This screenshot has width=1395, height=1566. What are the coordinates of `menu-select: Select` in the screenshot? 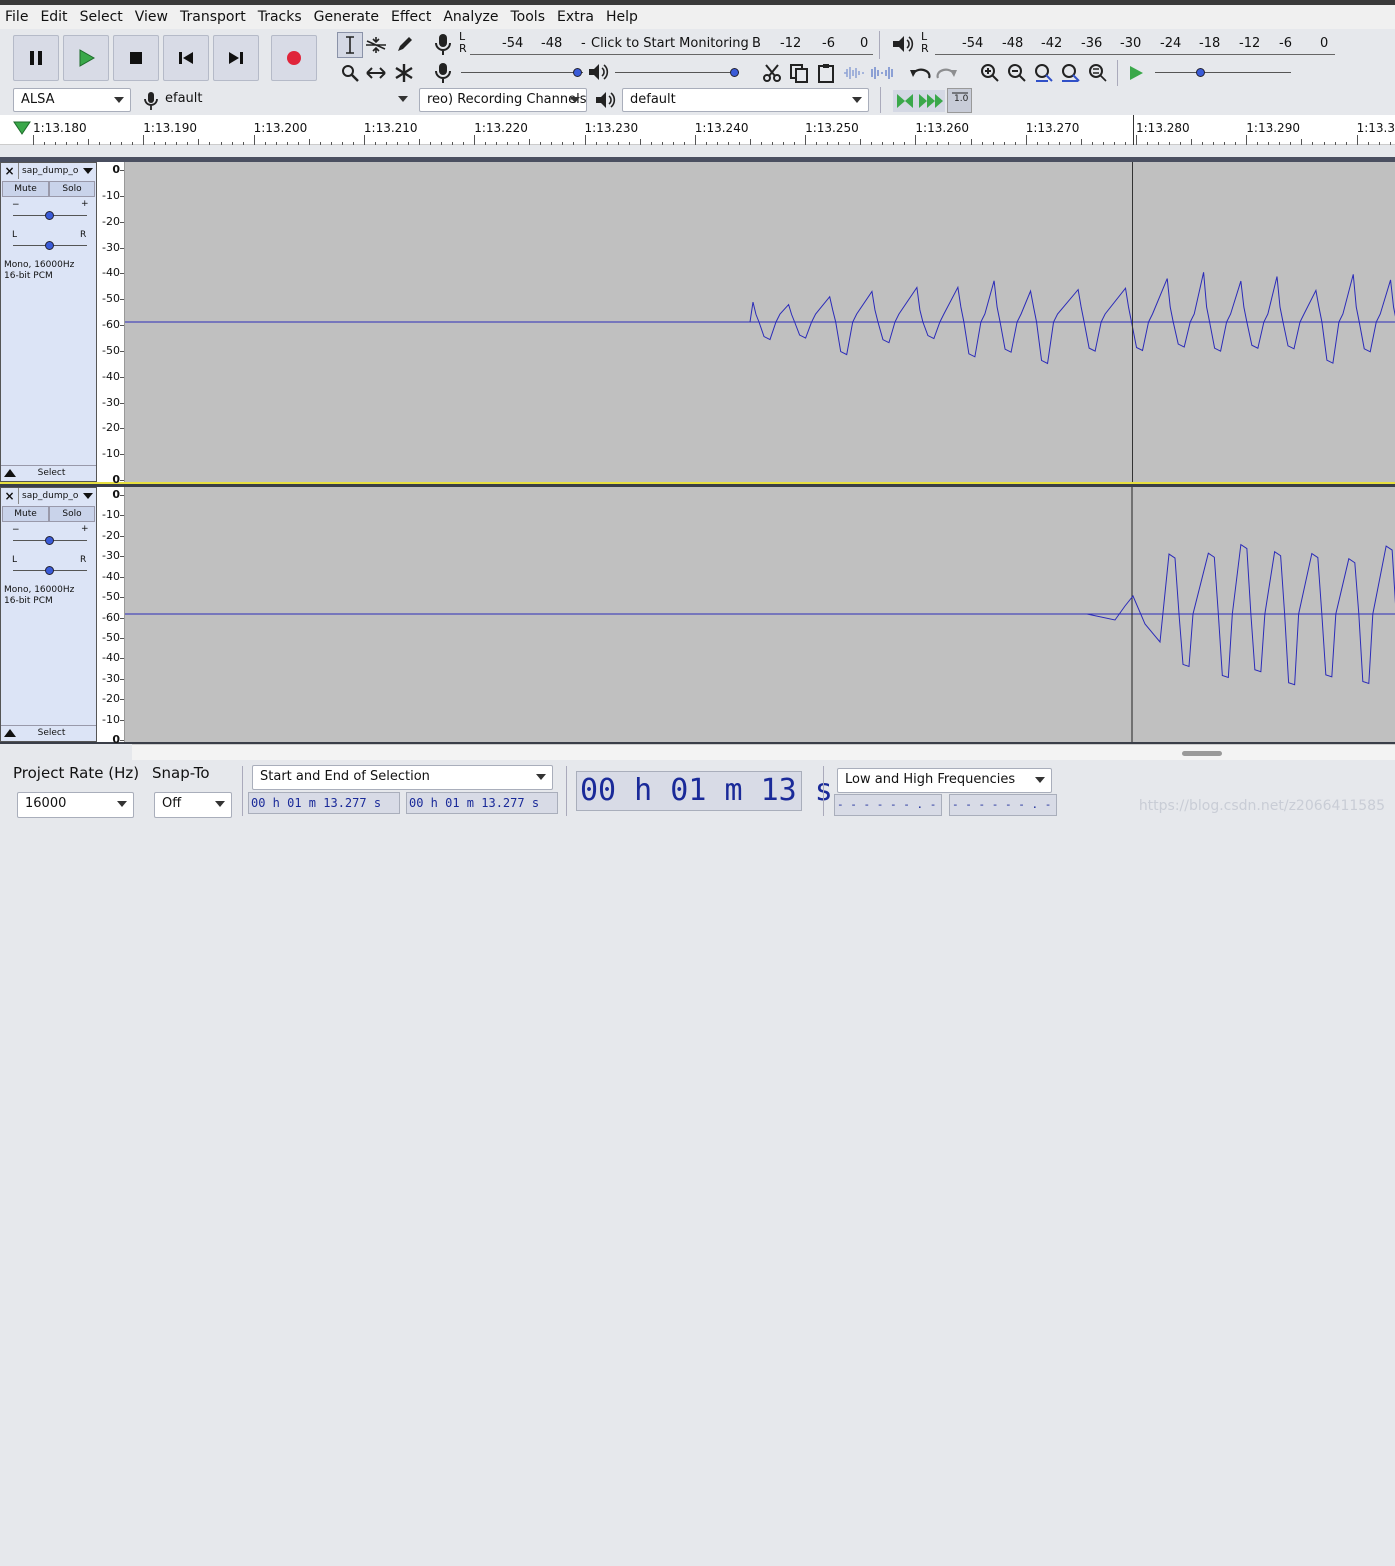 It's located at (102, 17).